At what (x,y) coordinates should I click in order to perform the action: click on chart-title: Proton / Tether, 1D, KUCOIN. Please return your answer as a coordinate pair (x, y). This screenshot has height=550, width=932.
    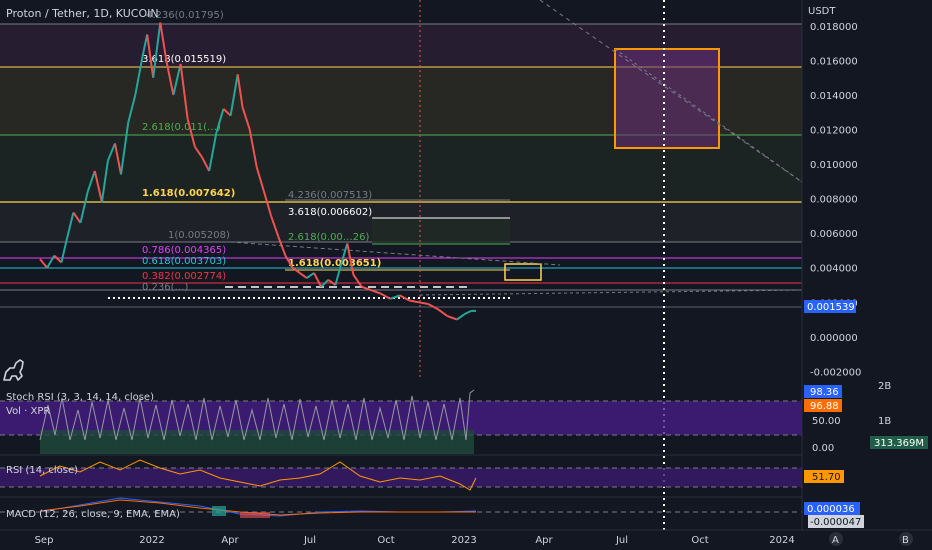
    Looking at the image, I should click on (82, 13).